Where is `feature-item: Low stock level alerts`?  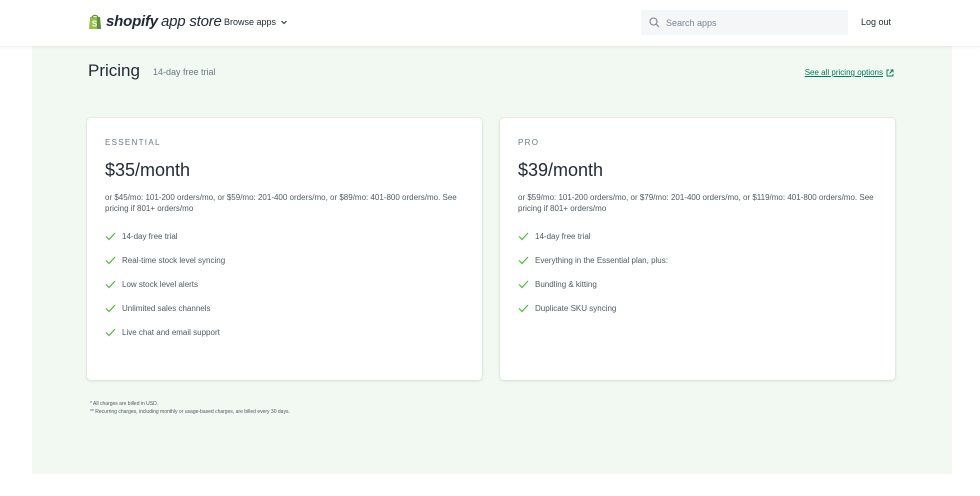
feature-item: Low stock level alerts is located at coordinates (284, 284).